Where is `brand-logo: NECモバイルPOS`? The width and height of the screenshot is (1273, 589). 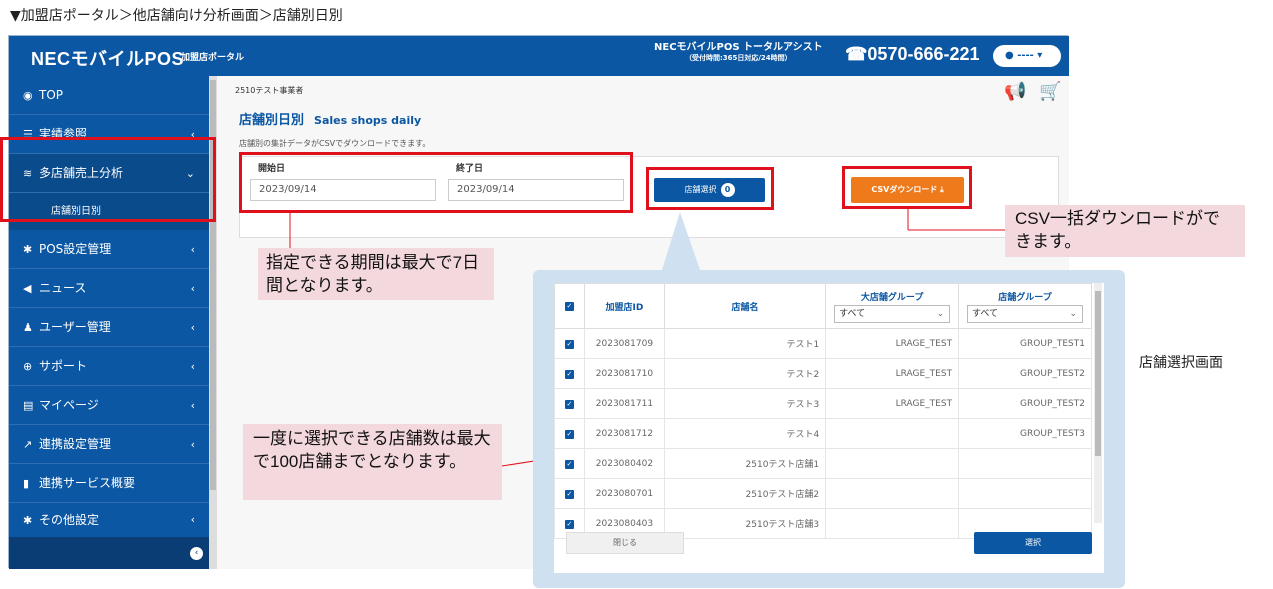
brand-logo: NECモバイルPOS is located at coordinates (107, 58).